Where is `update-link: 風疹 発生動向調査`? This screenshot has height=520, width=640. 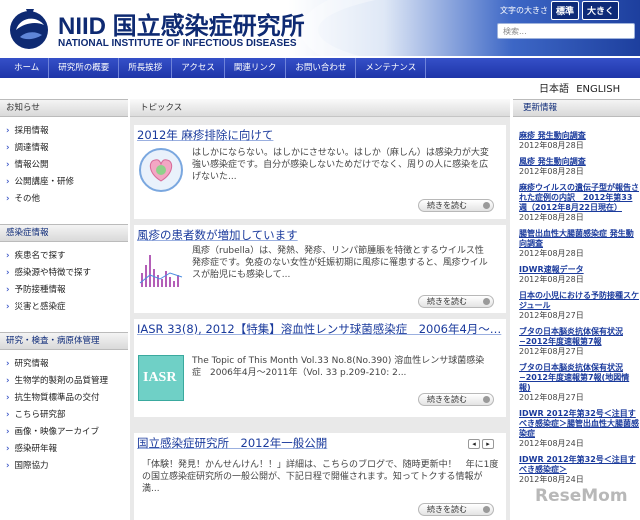 update-link: 風疹 発生動向調査 is located at coordinates (579, 162).